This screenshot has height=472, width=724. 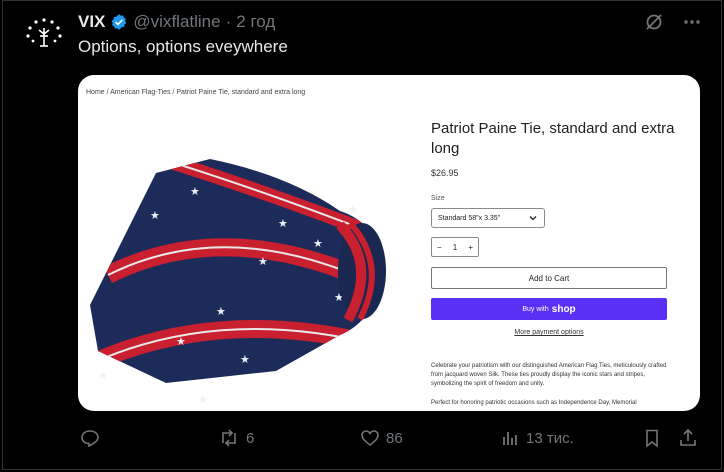 I want to click on avatar-logo-icon, so click(x=44, y=32).